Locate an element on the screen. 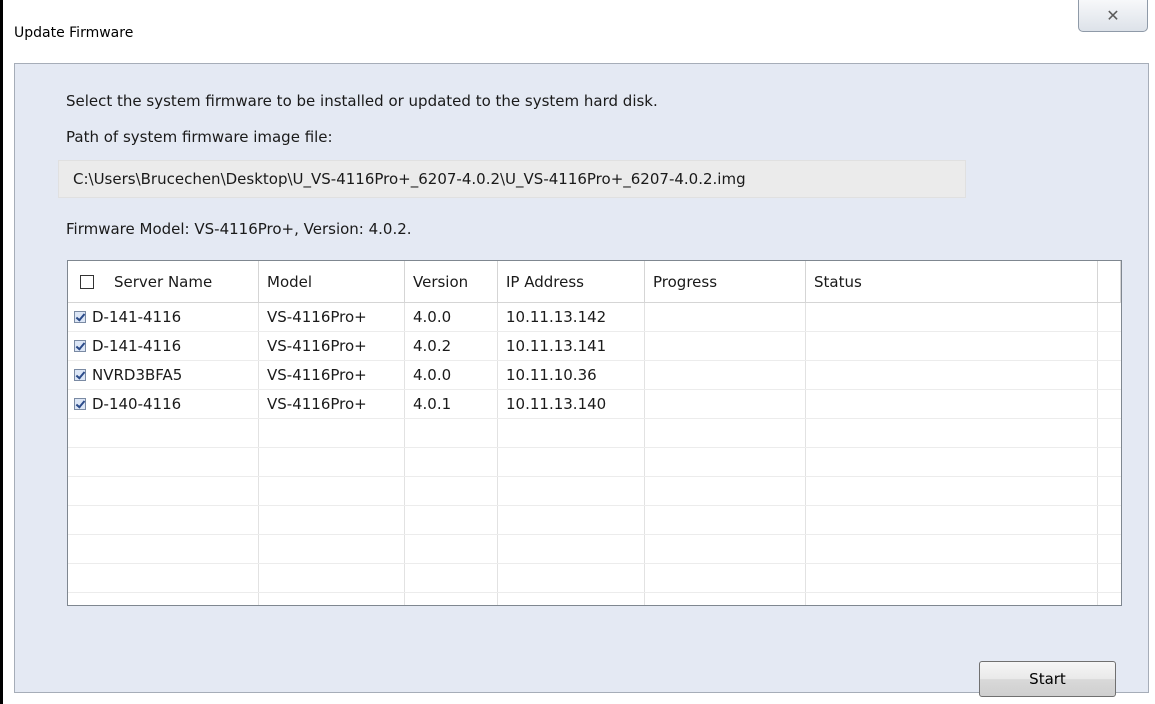  column-label-progress: Progress is located at coordinates (685, 281).